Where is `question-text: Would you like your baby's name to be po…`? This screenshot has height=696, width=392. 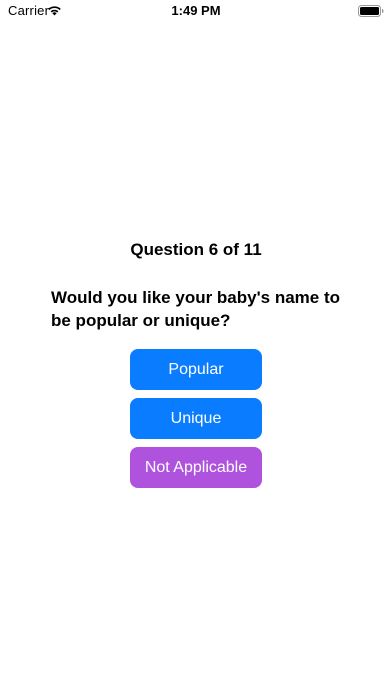 question-text: Would you like your baby's name to be po… is located at coordinates (195, 309).